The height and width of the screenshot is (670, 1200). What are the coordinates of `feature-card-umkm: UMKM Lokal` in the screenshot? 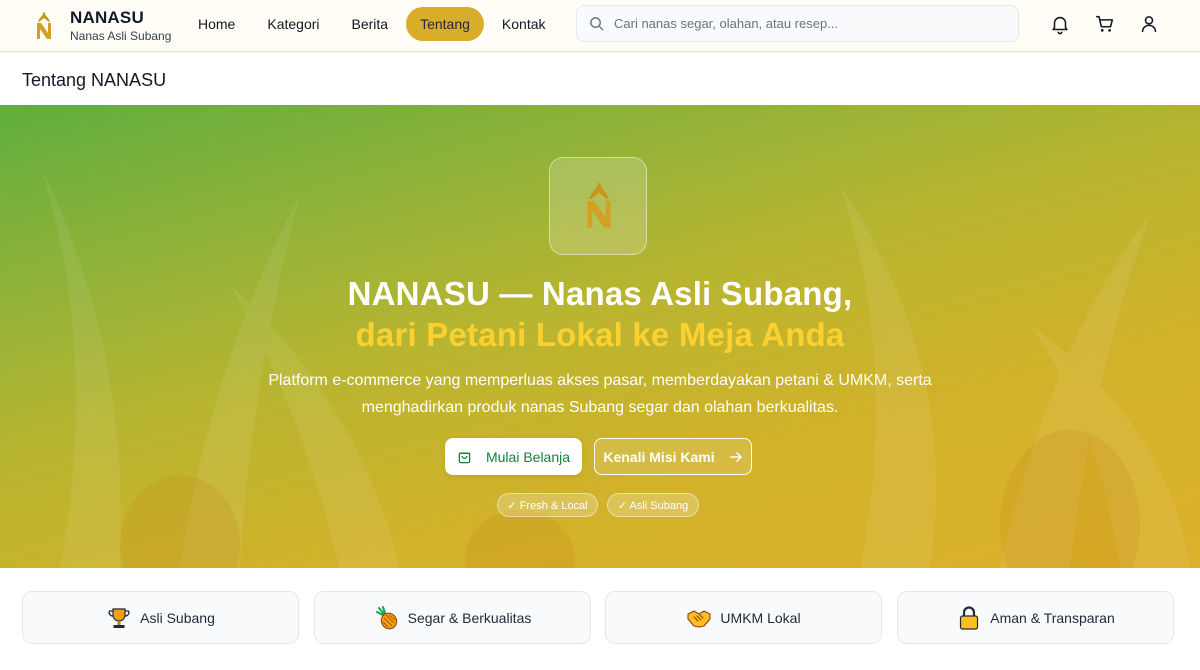 It's located at (743, 617).